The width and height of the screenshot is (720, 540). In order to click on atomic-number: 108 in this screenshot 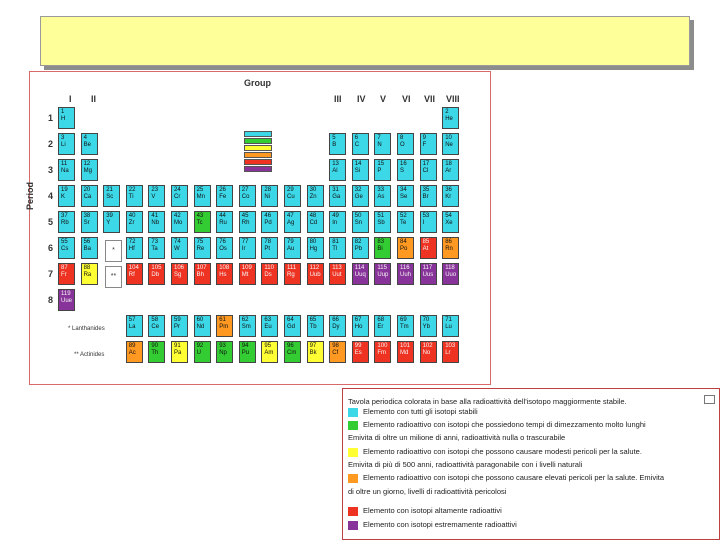, I will do `click(224, 268)`.